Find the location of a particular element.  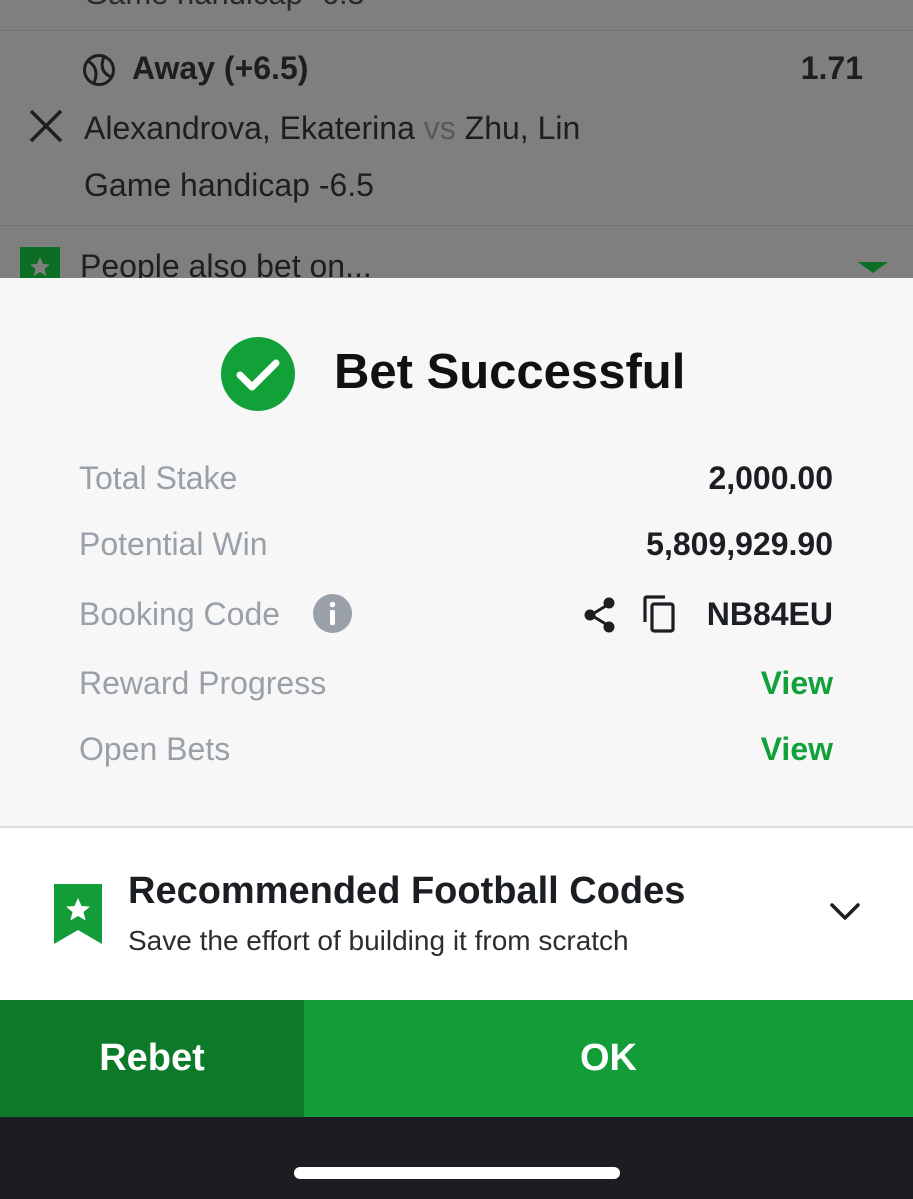

copy-icon is located at coordinates (659, 614).